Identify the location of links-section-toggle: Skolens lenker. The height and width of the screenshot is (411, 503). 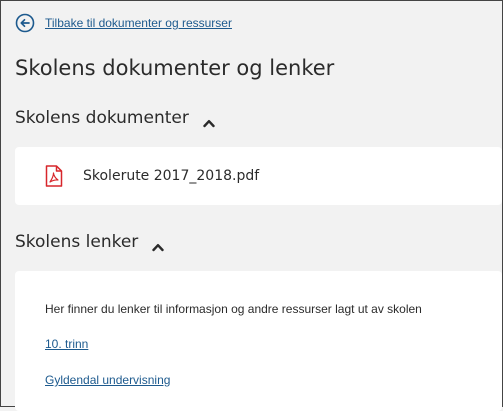
(89, 242).